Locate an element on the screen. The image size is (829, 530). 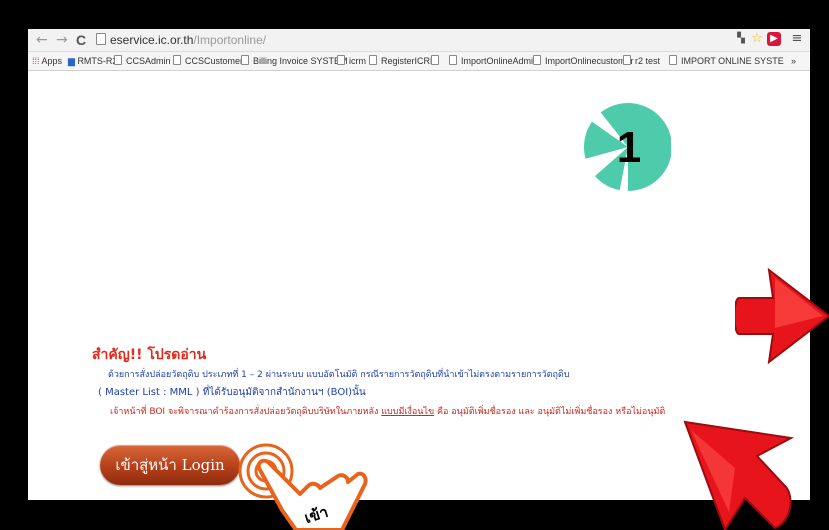
bookmark-apps: ⁞⁞⁞ Apps is located at coordinates (47, 61).